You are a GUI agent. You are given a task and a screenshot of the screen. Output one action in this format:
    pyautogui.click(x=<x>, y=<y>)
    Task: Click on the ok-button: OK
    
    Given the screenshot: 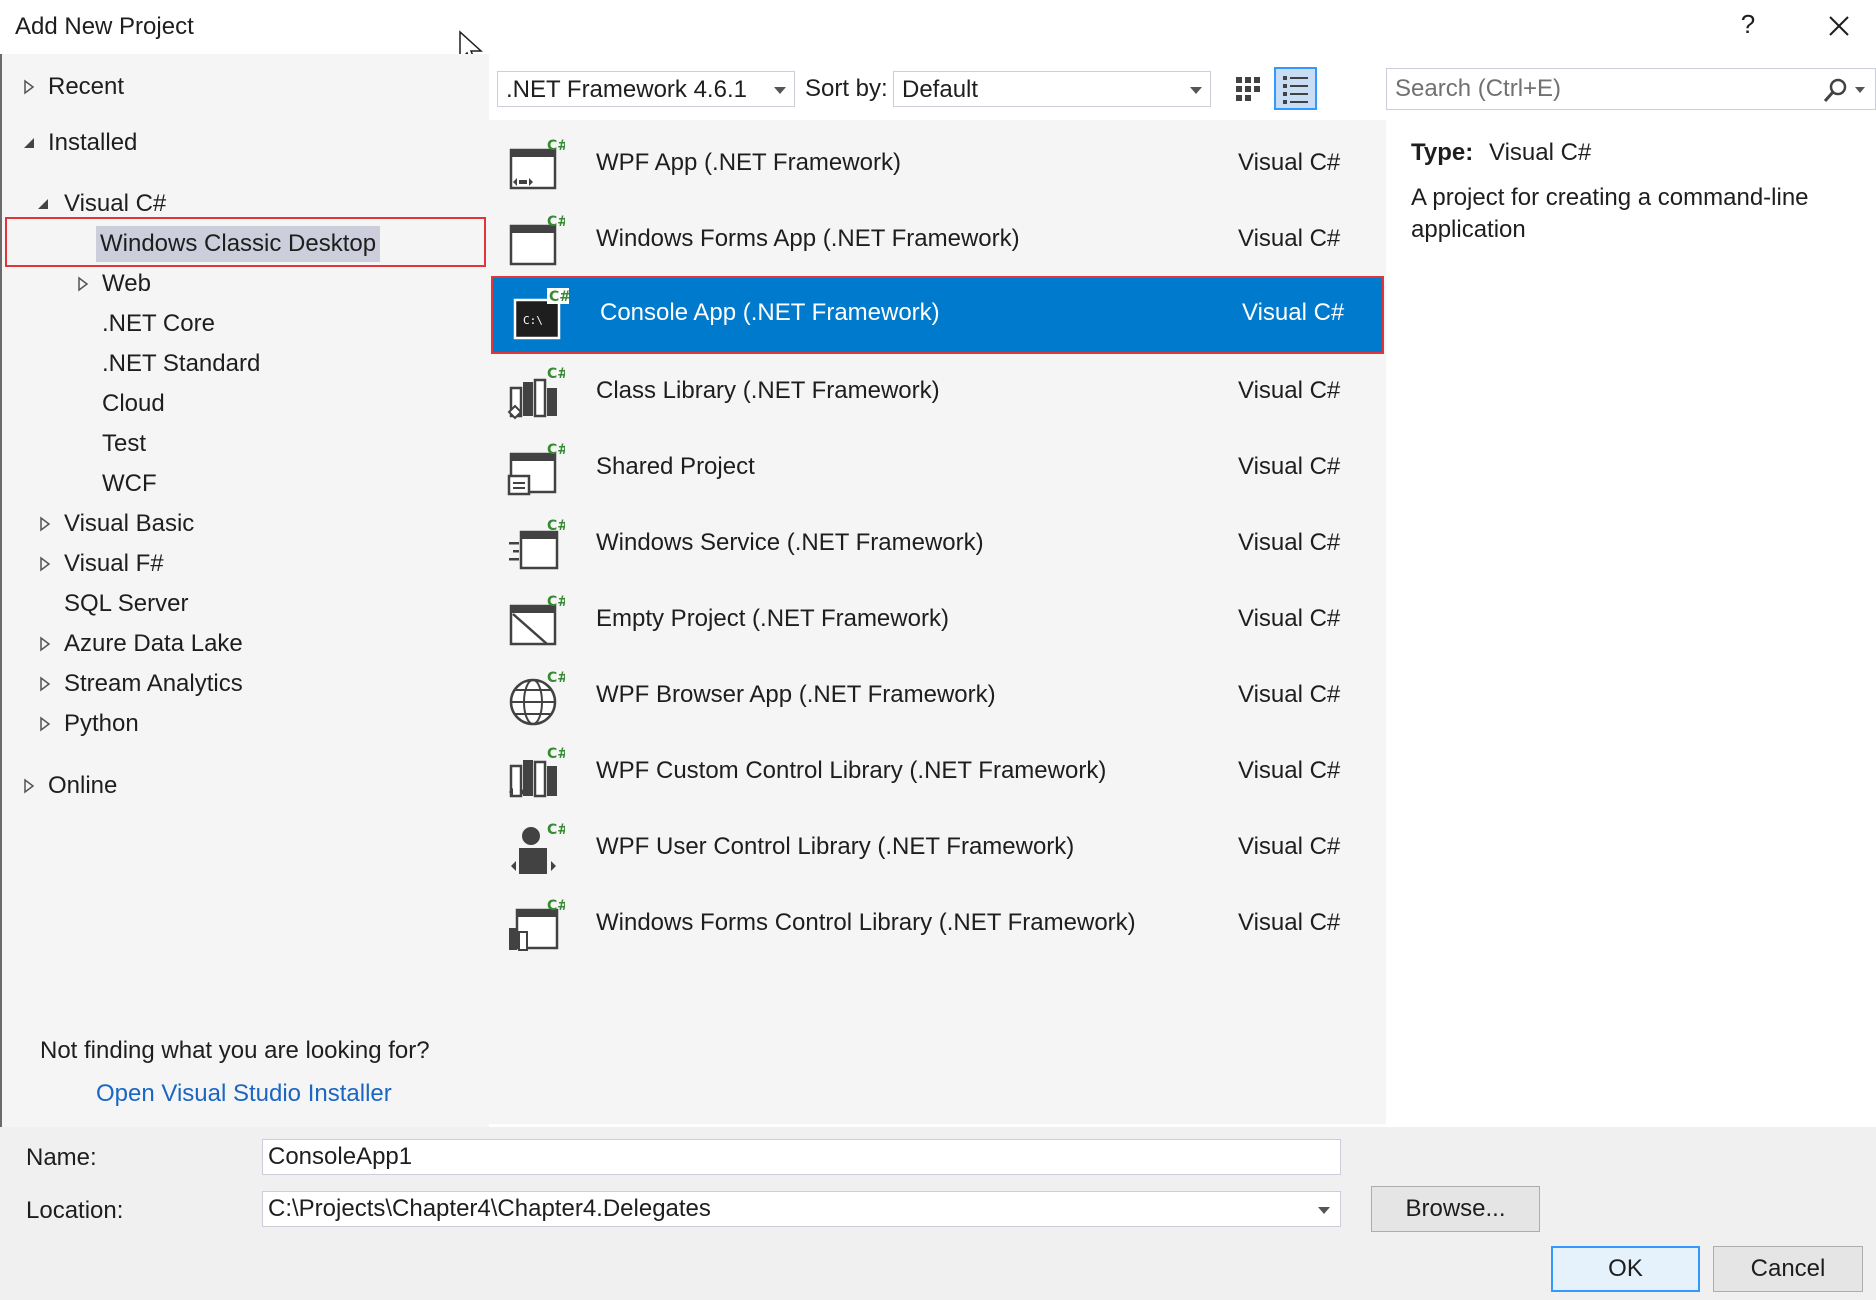 What is the action you would take?
    pyautogui.click(x=1625, y=1269)
    